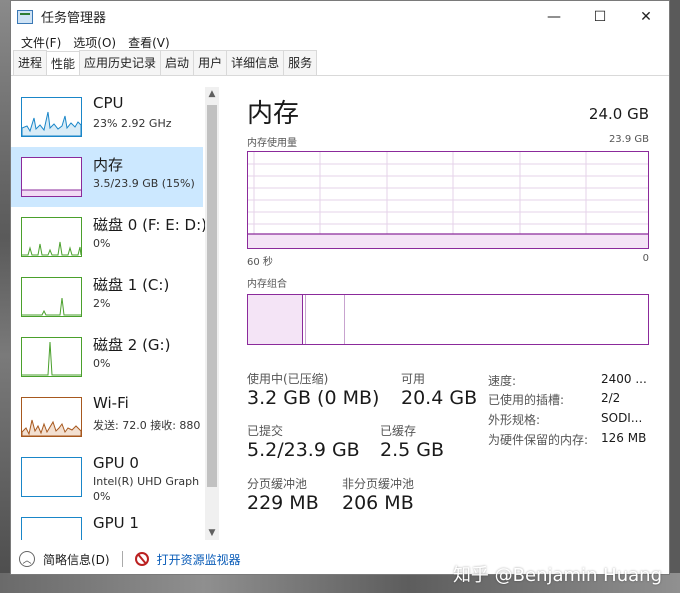 This screenshot has height=593, width=680. Describe the element at coordinates (150, 225) in the screenshot. I see `resource-name: 磁盘 0 (F: E: D:)` at that location.